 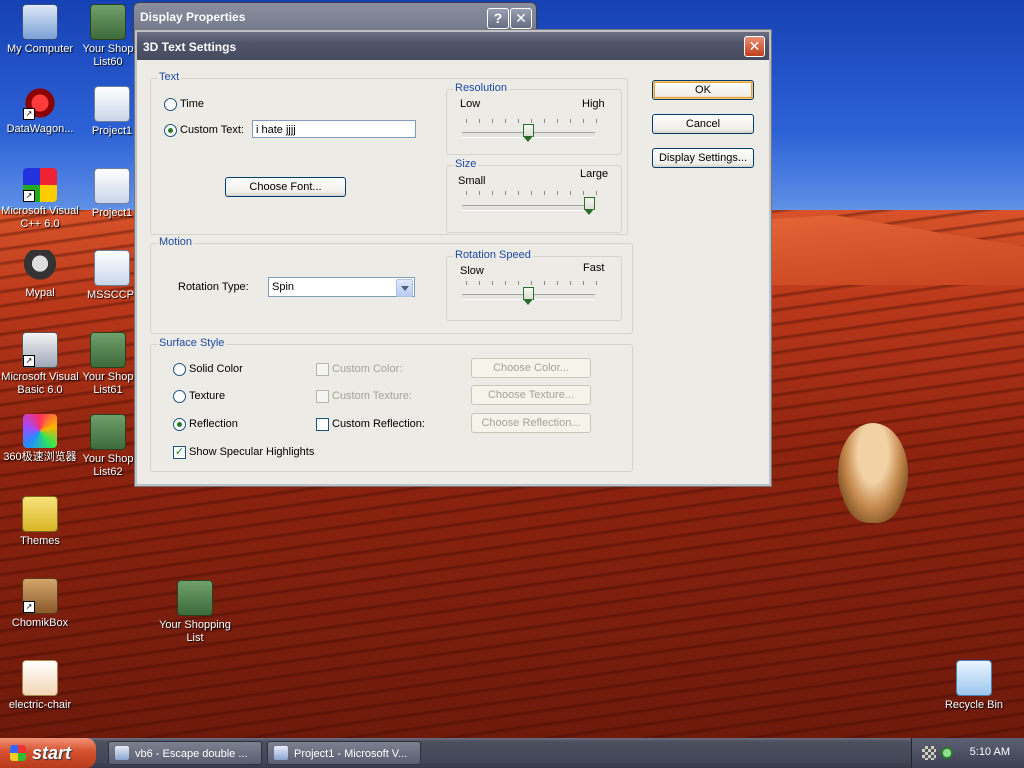 I want to click on desktop-icon-msvc: ↗ Microsoft Visual C++ 6.0, so click(x=40, y=199).